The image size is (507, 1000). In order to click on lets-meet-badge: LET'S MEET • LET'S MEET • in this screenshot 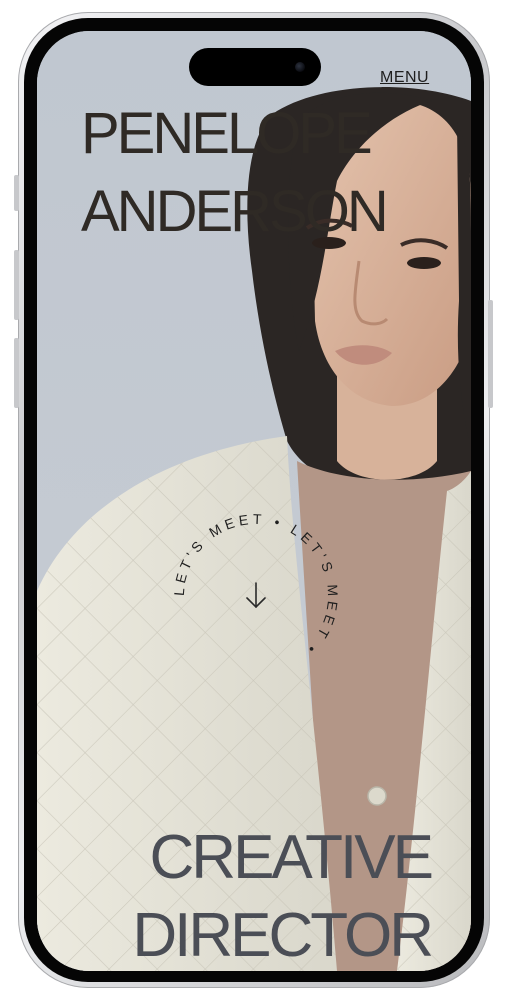, I will do `click(256, 596)`.